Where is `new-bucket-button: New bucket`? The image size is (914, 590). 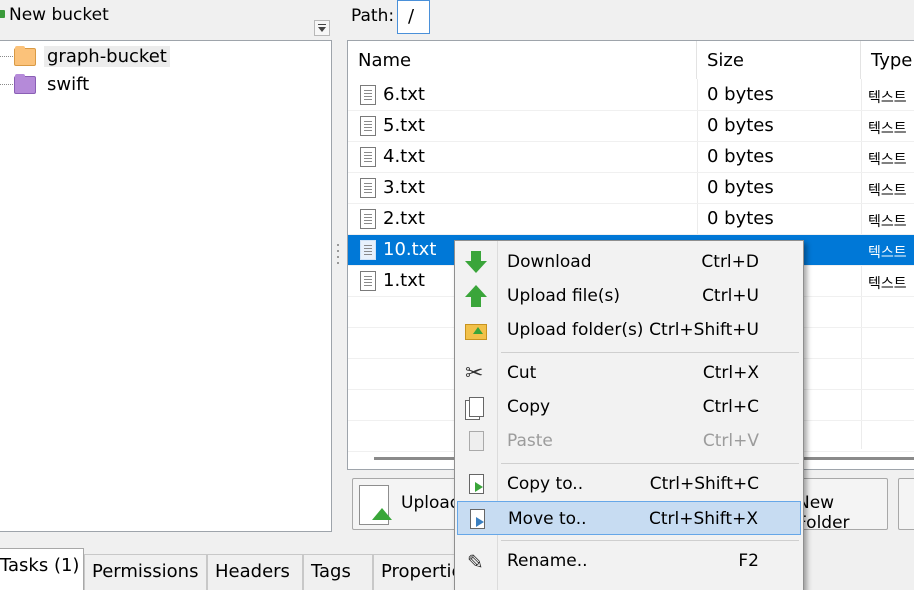 new-bucket-button: New bucket is located at coordinates (59, 15).